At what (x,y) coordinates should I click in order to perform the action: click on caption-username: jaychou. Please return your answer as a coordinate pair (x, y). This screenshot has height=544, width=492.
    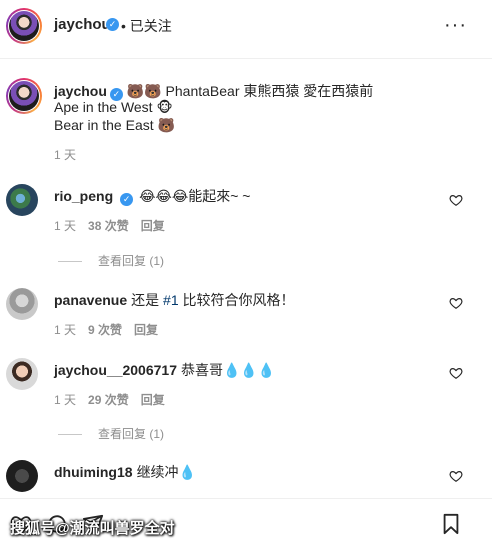
    Looking at the image, I should click on (80, 91).